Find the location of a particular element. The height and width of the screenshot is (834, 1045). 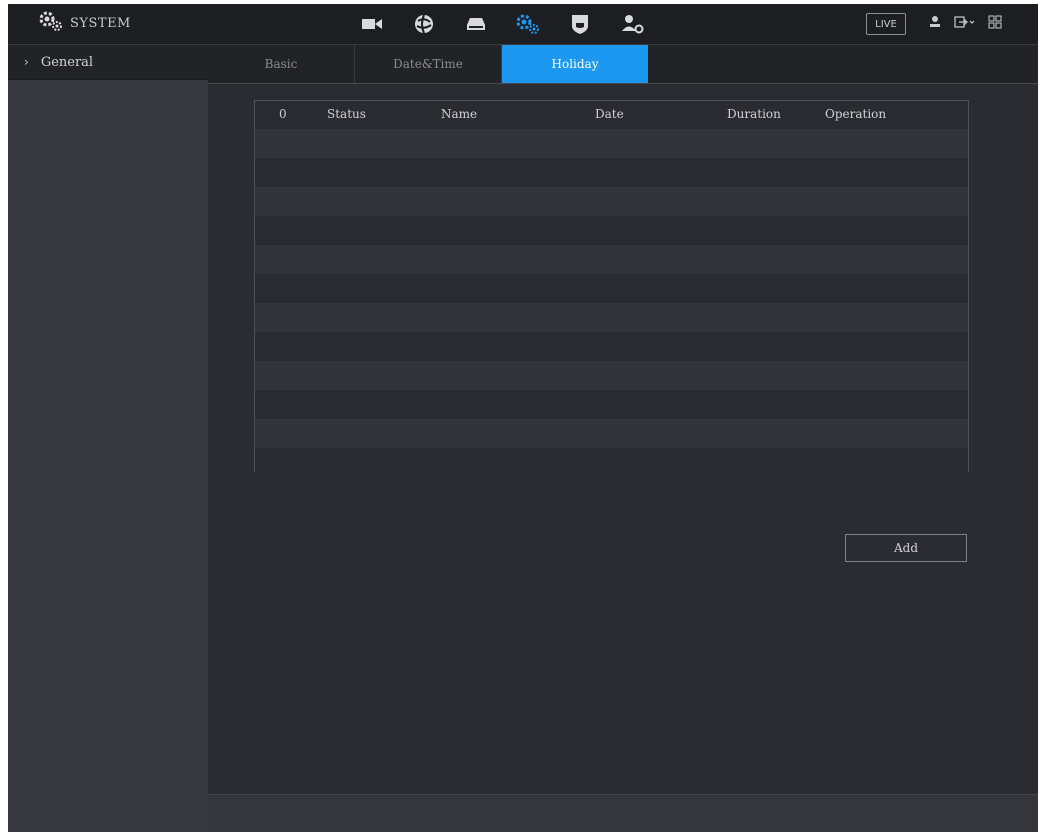

chevron-right-icon: › is located at coordinates (26, 62).